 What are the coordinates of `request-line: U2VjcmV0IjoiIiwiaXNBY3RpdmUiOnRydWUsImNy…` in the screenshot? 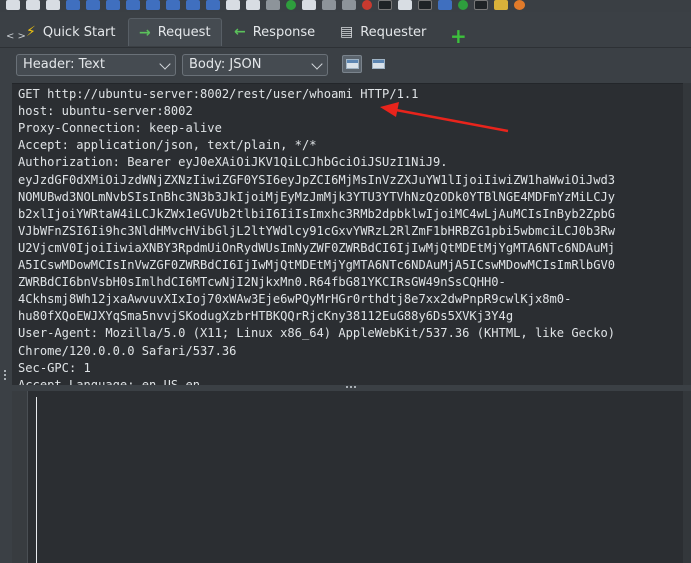 It's located at (317, 247).